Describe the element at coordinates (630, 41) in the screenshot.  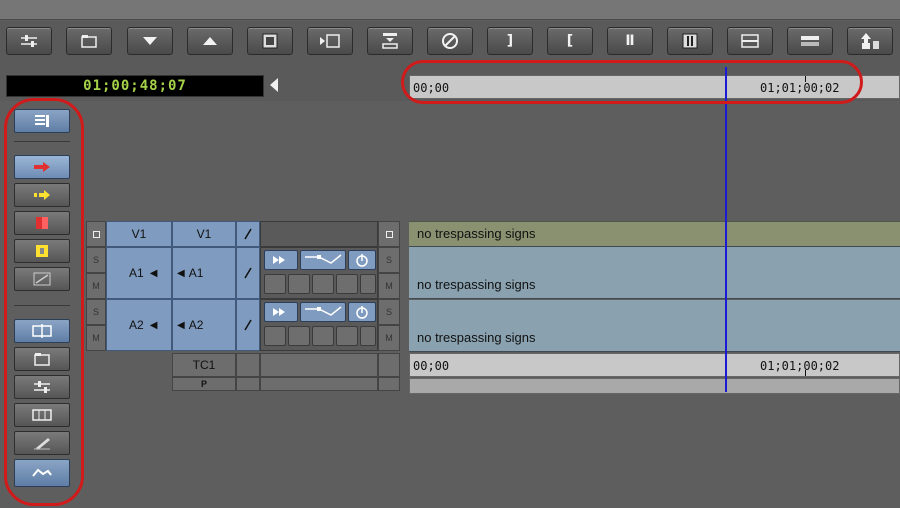
I see `mark-clip-icon: Ⅱ` at that location.